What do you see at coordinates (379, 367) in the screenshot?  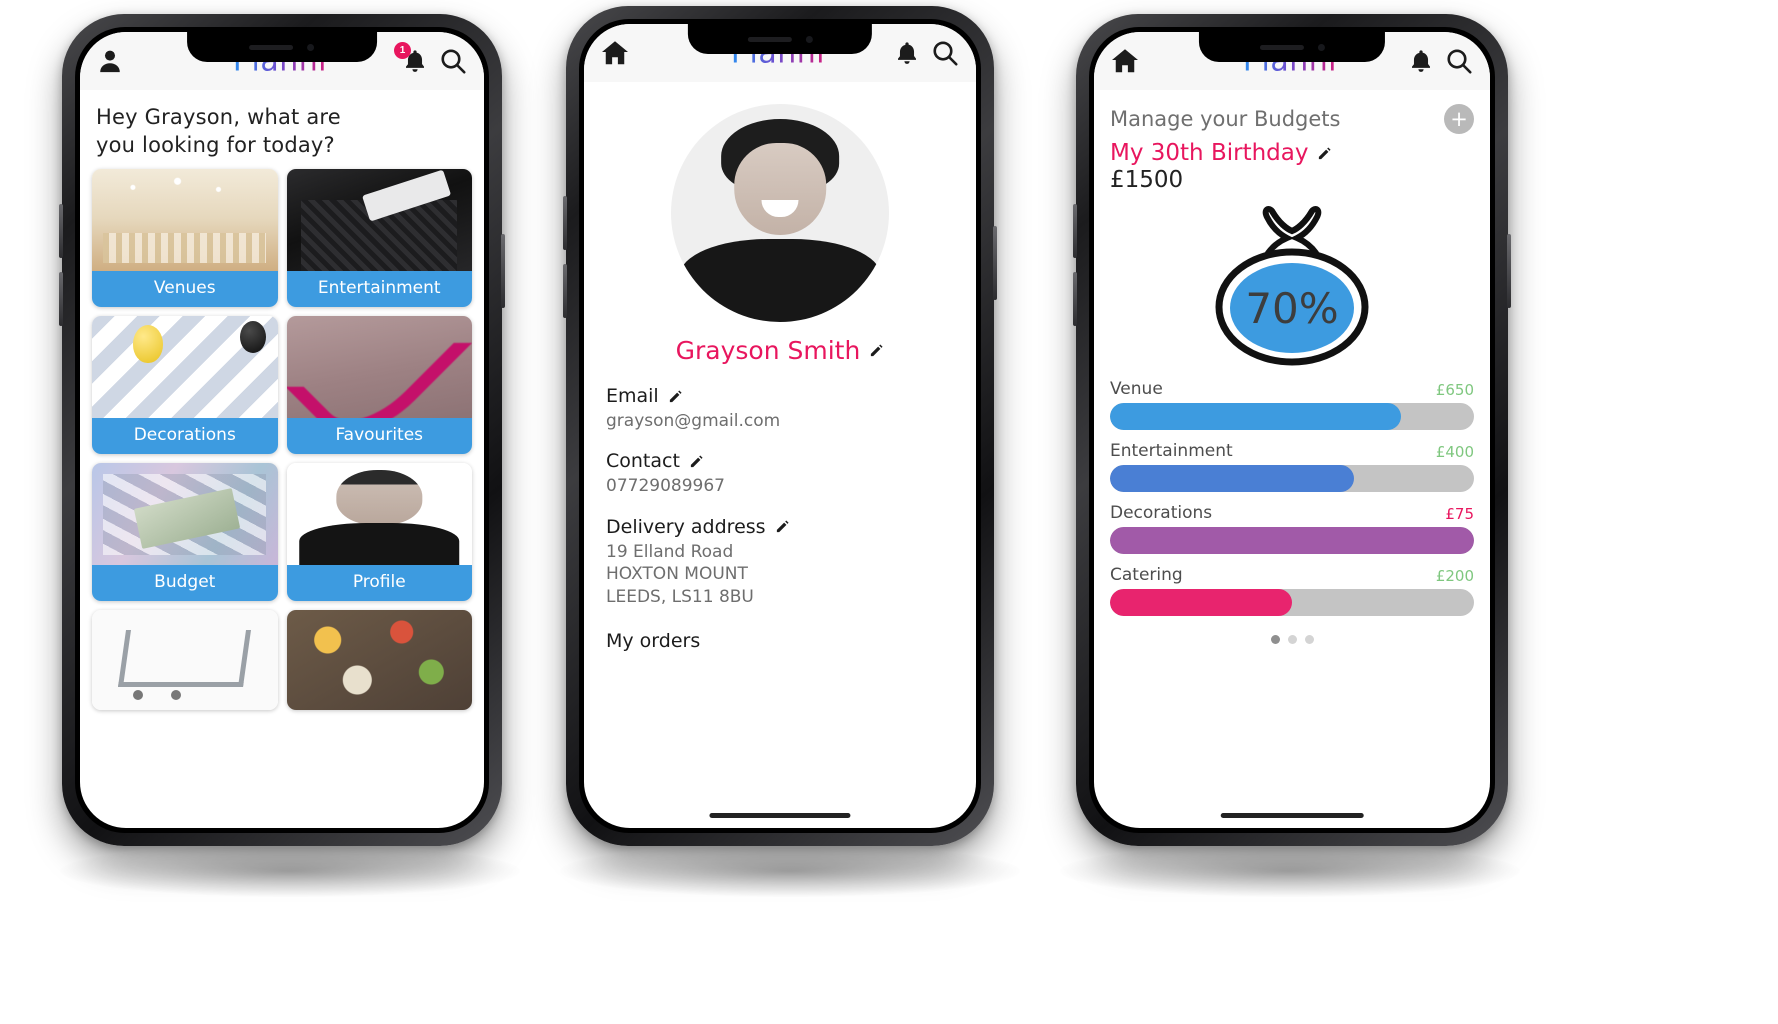 I see `favourites-photo` at bounding box center [379, 367].